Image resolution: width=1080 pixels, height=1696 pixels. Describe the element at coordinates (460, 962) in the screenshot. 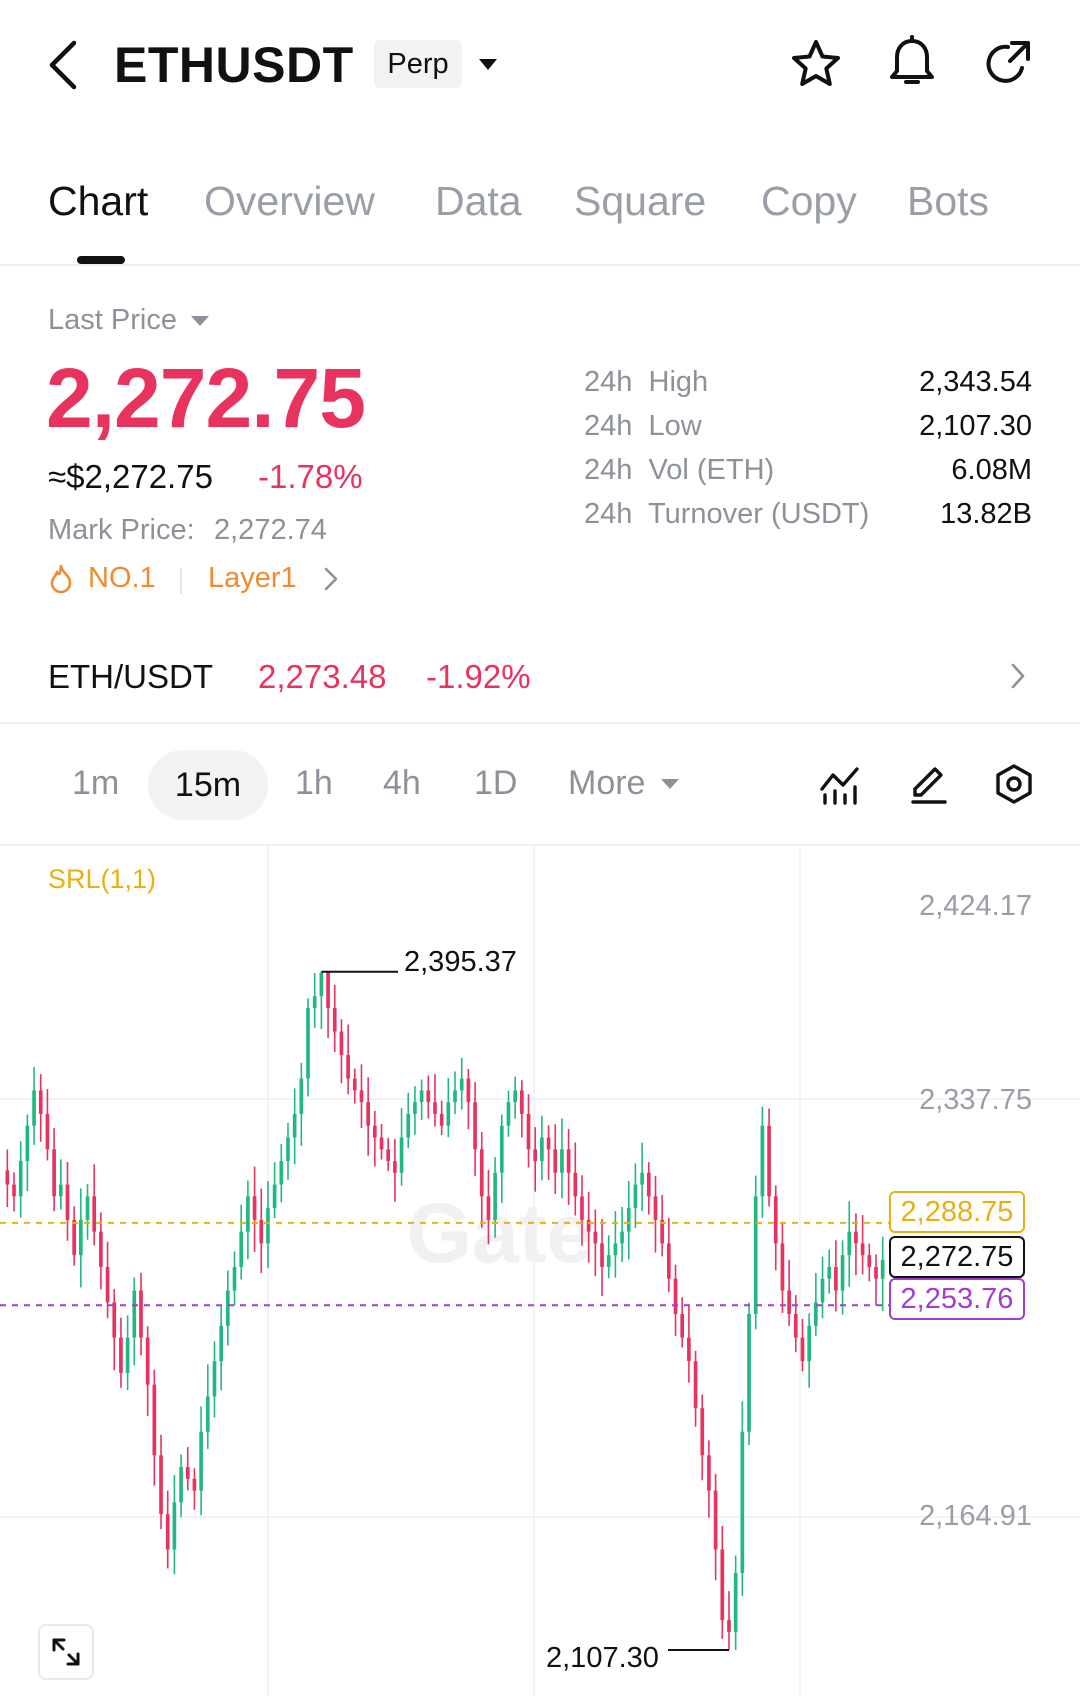

I see `high-marker-label: 2,395.37` at that location.